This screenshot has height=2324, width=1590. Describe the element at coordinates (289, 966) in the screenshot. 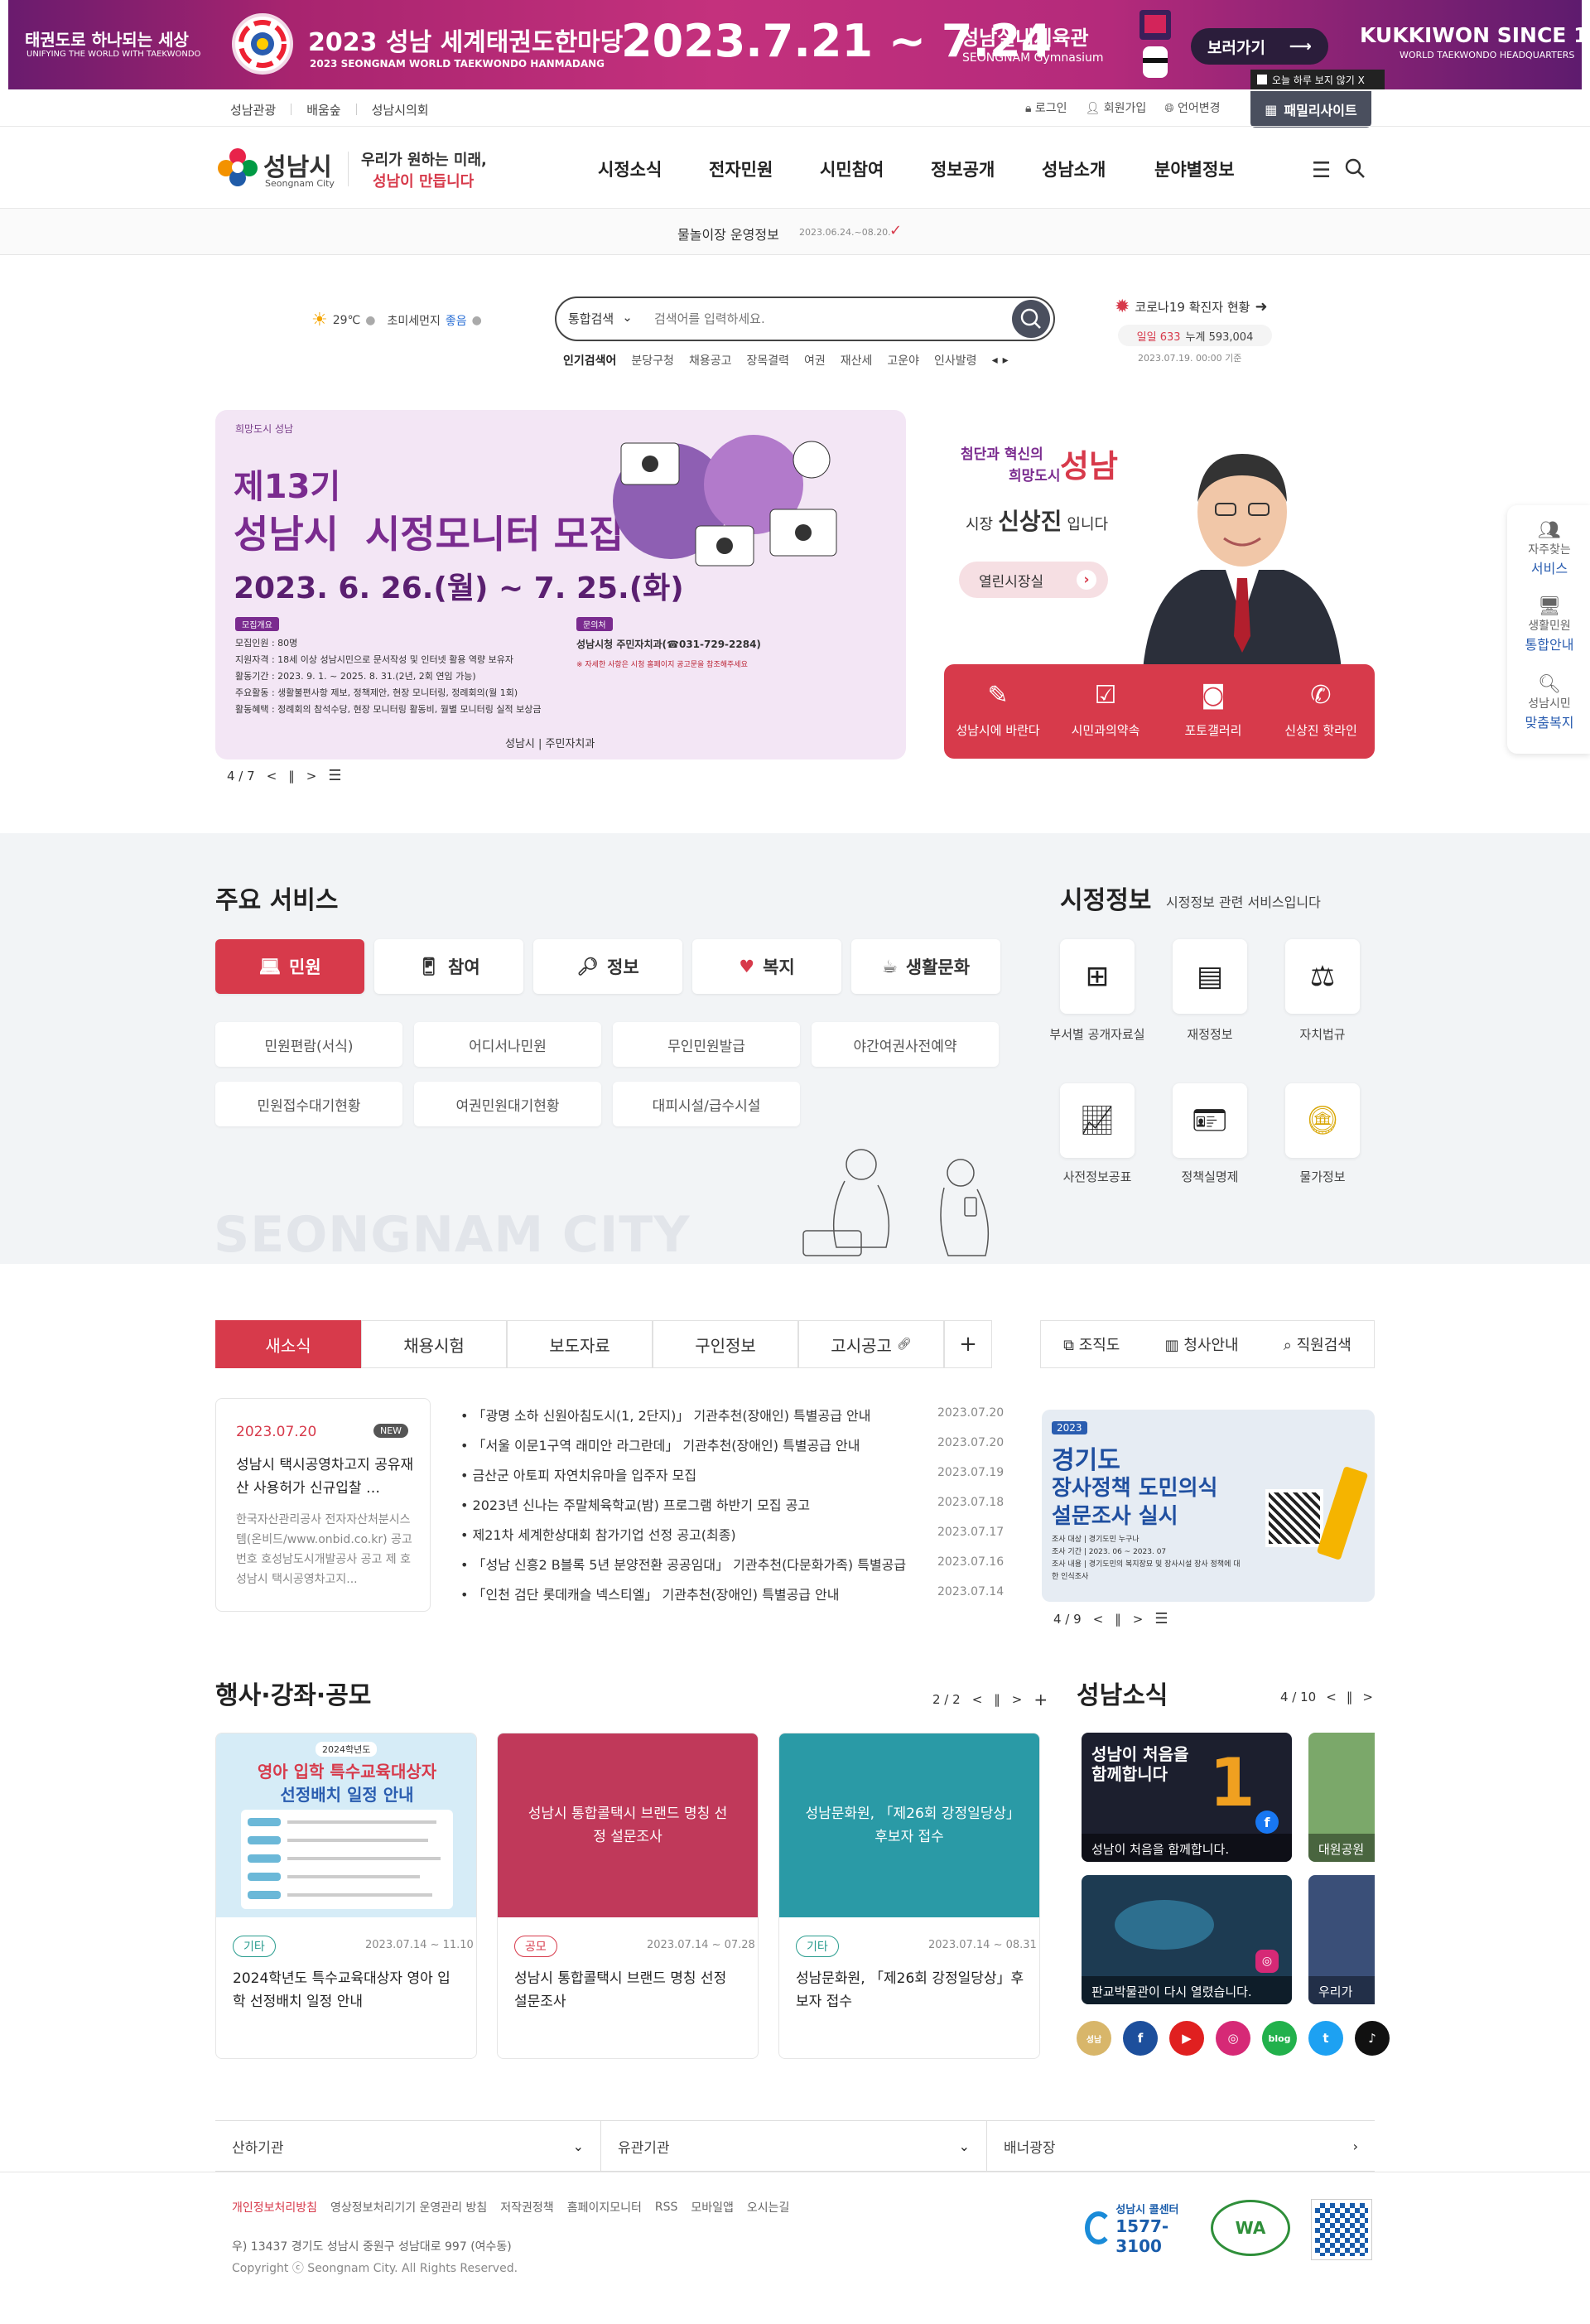

I see `service-tab-civil: 💻︎ 민원` at that location.